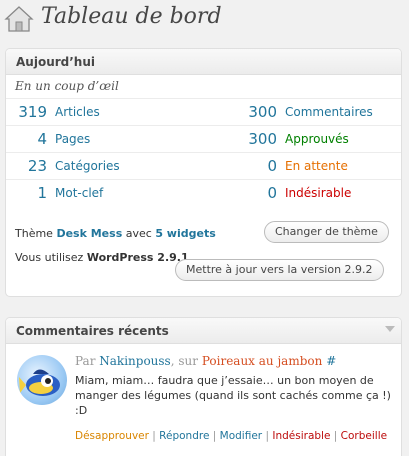  What do you see at coordinates (203, 193) in the screenshot?
I see `stat-row: 1 Mot-clef 0 Indésirable` at bounding box center [203, 193].